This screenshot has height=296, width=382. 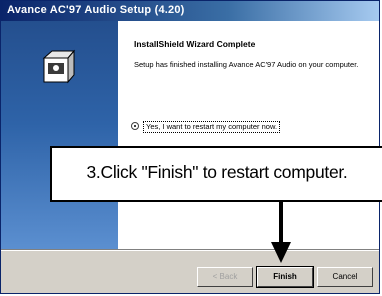 I want to click on restart-radio, so click(x=135, y=126).